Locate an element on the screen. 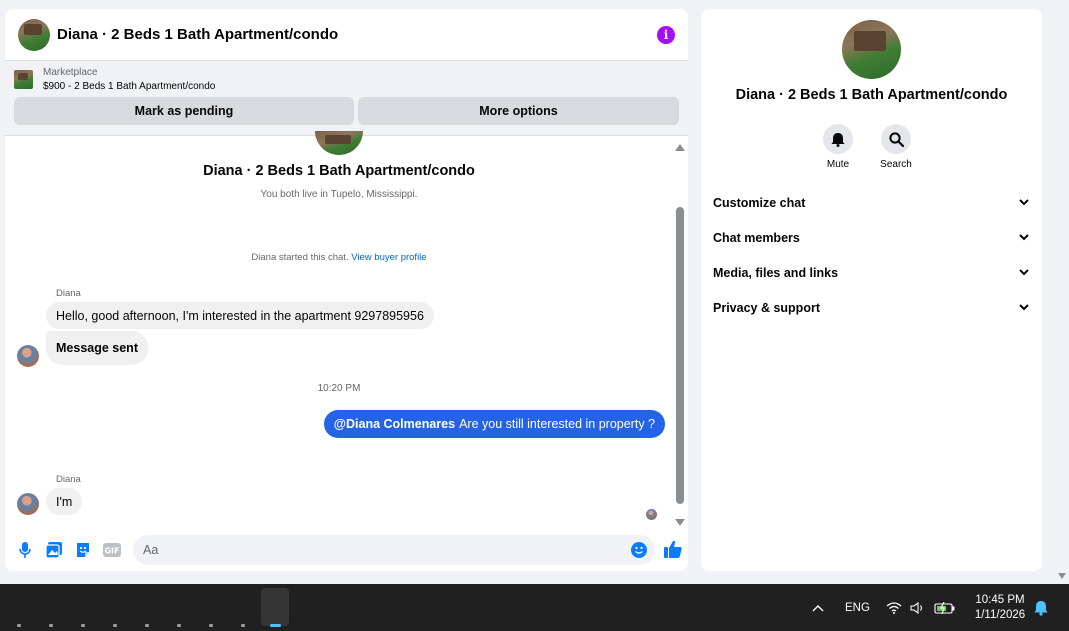 Image resolution: width=1069 pixels, height=631 pixels. language-indicator: ENG is located at coordinates (857, 607).